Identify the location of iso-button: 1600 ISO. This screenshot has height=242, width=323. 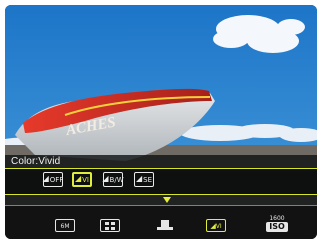
(277, 223).